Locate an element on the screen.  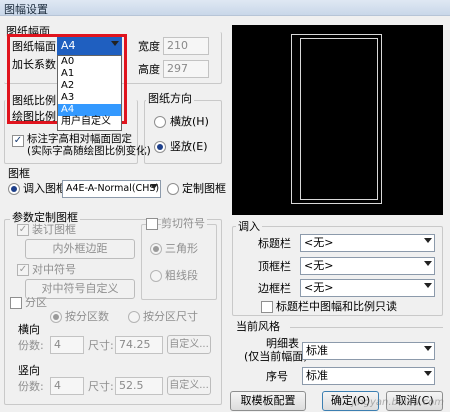
vertical-size-label: 尺寸: is located at coordinates (101, 386).